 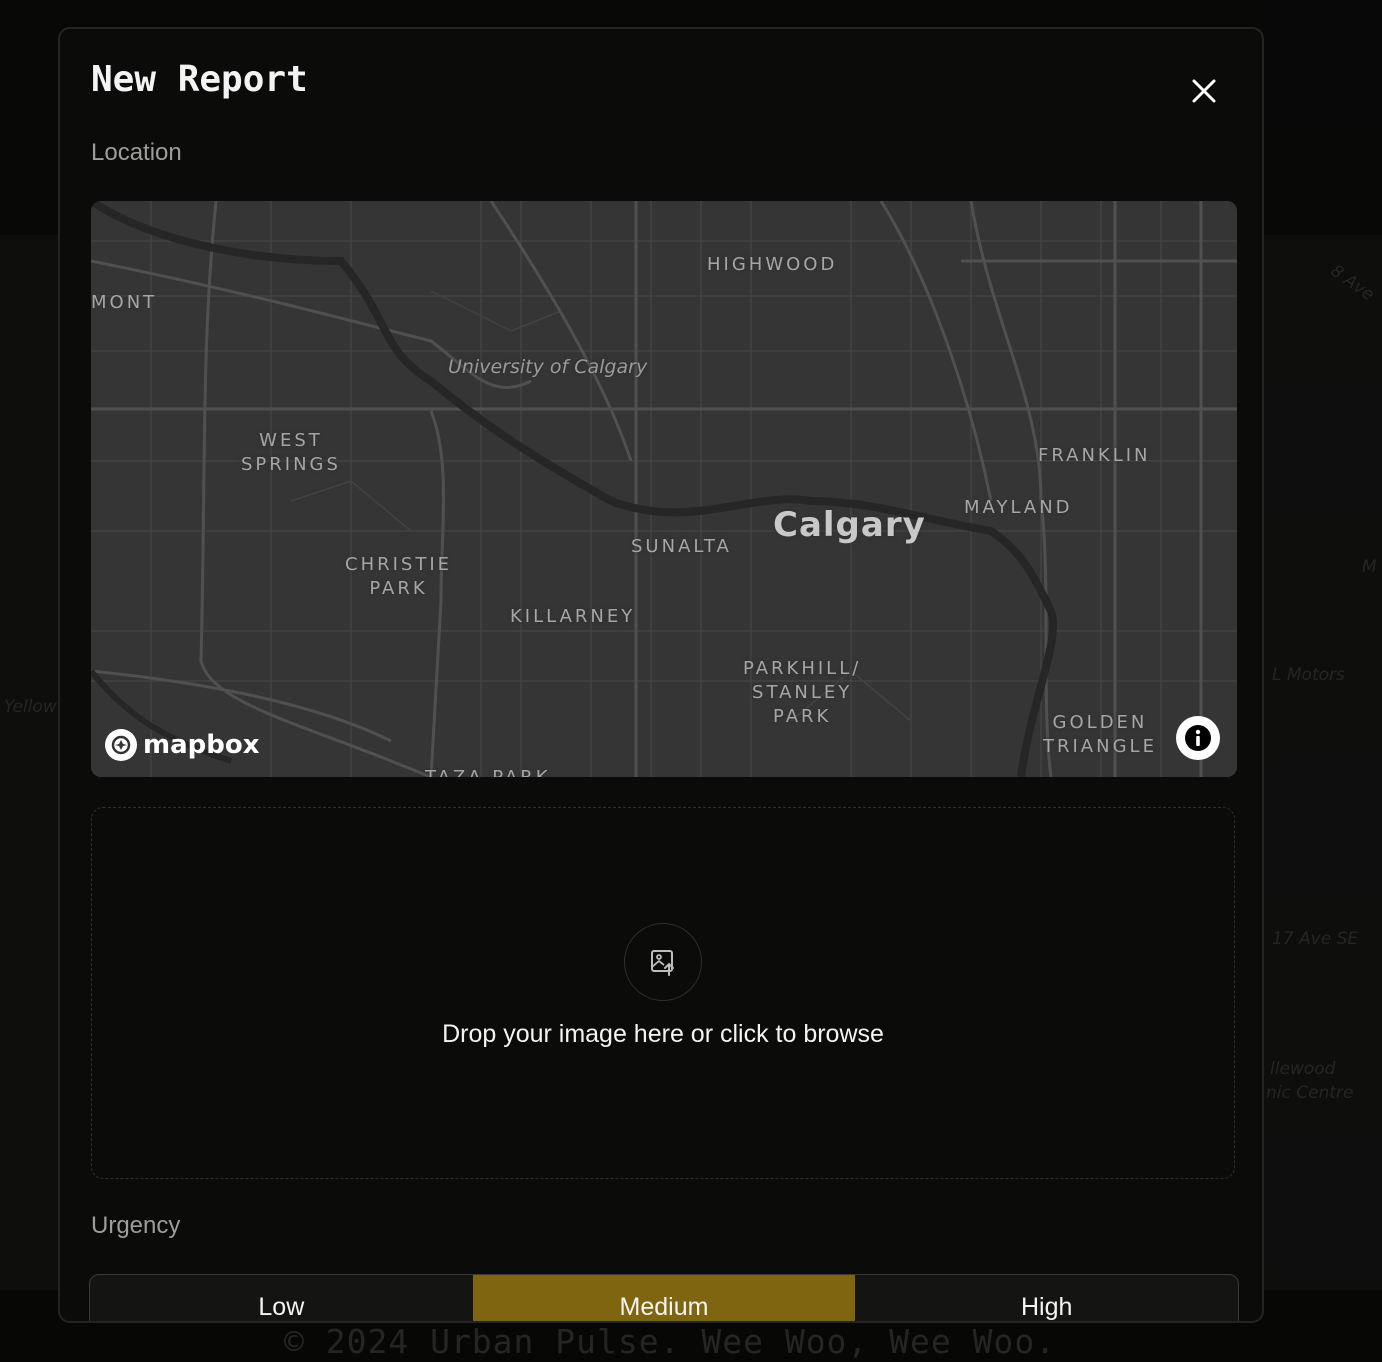 What do you see at coordinates (1046, 1298) in the screenshot?
I see `urgency-high-button: High` at bounding box center [1046, 1298].